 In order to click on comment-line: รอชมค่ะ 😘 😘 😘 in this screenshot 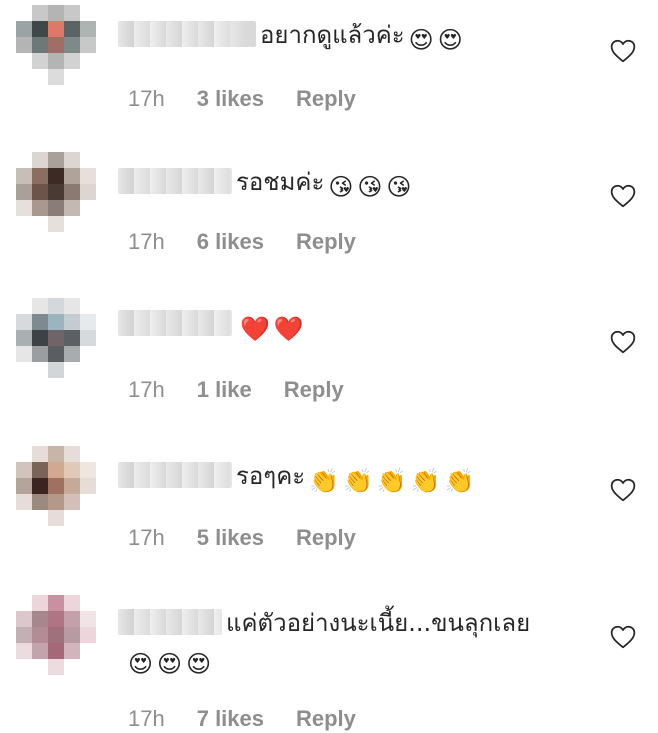, I will do `click(358, 184)`.